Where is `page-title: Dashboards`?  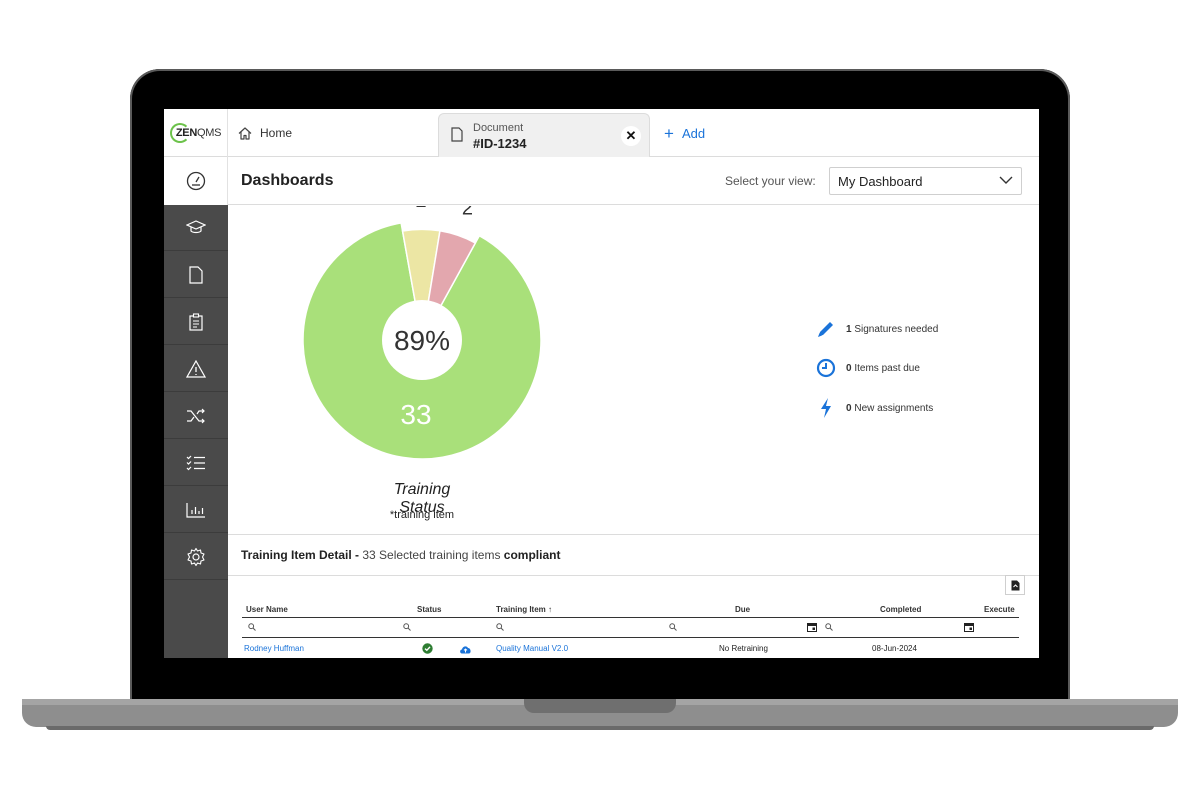
page-title: Dashboards is located at coordinates (287, 180).